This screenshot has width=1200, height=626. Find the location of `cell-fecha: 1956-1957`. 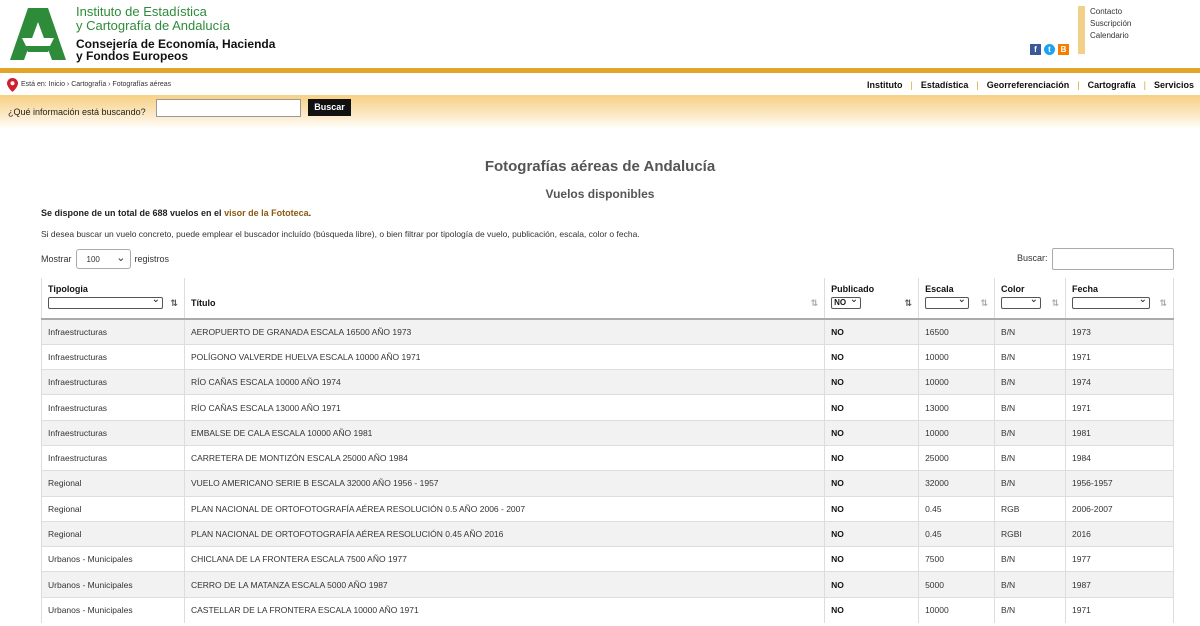

cell-fecha: 1956-1957 is located at coordinates (1119, 483).